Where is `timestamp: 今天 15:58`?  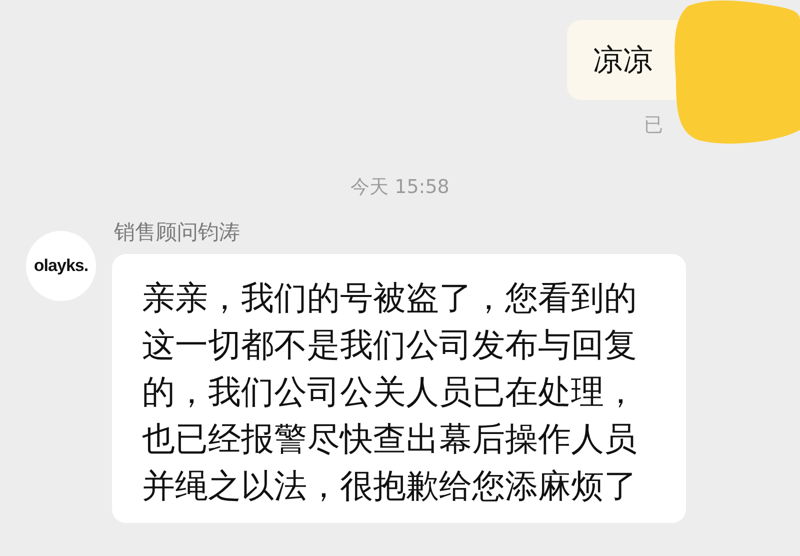
timestamp: 今天 15:58 is located at coordinates (400, 187).